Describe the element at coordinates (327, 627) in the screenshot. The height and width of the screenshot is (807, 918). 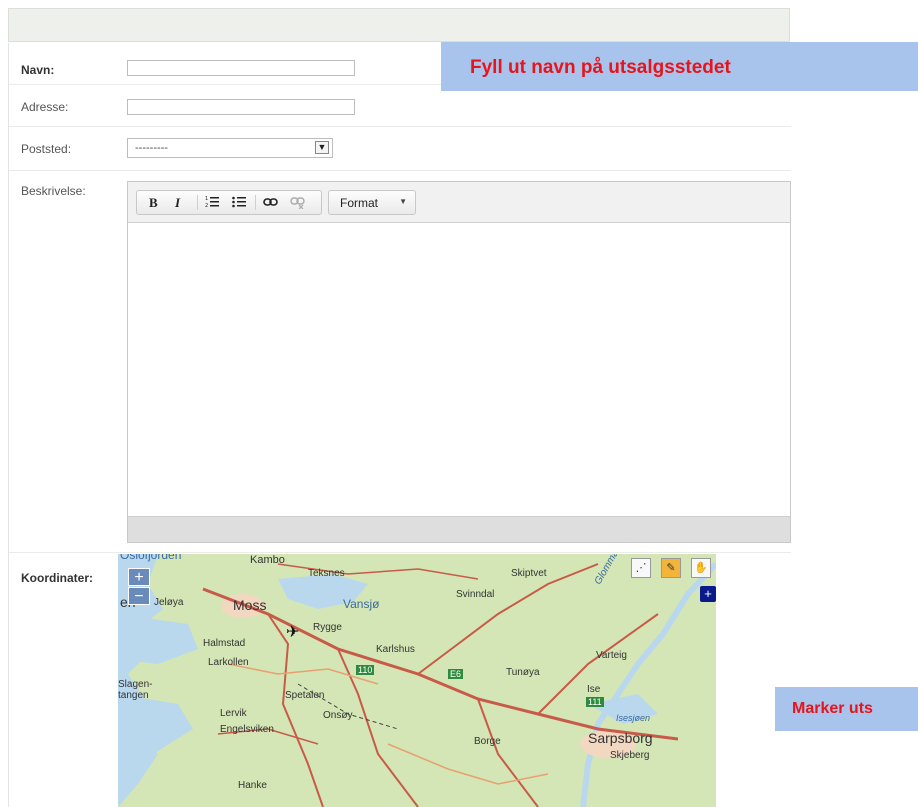
I see `map-label: Rygge` at that location.